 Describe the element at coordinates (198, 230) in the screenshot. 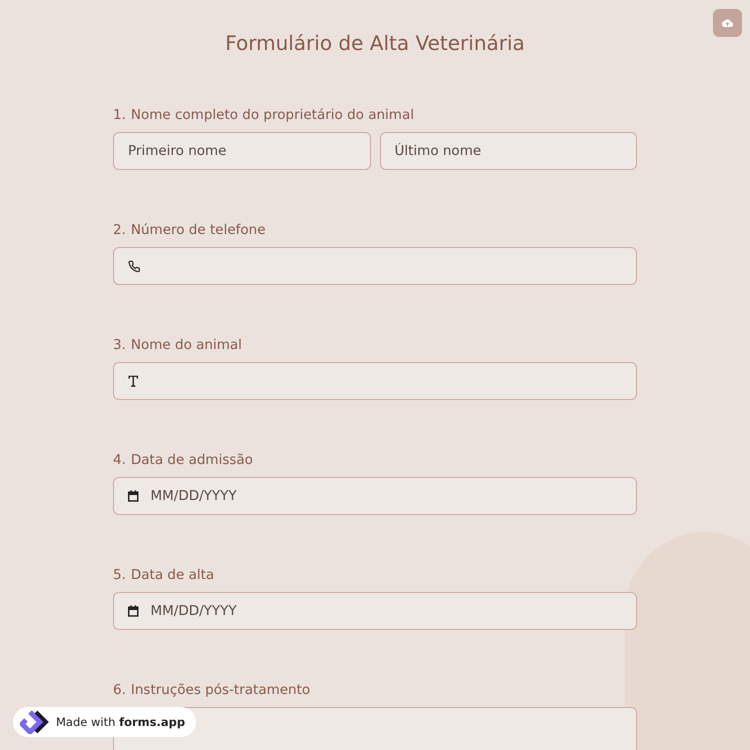

I see `question-label: Número de telefone` at that location.